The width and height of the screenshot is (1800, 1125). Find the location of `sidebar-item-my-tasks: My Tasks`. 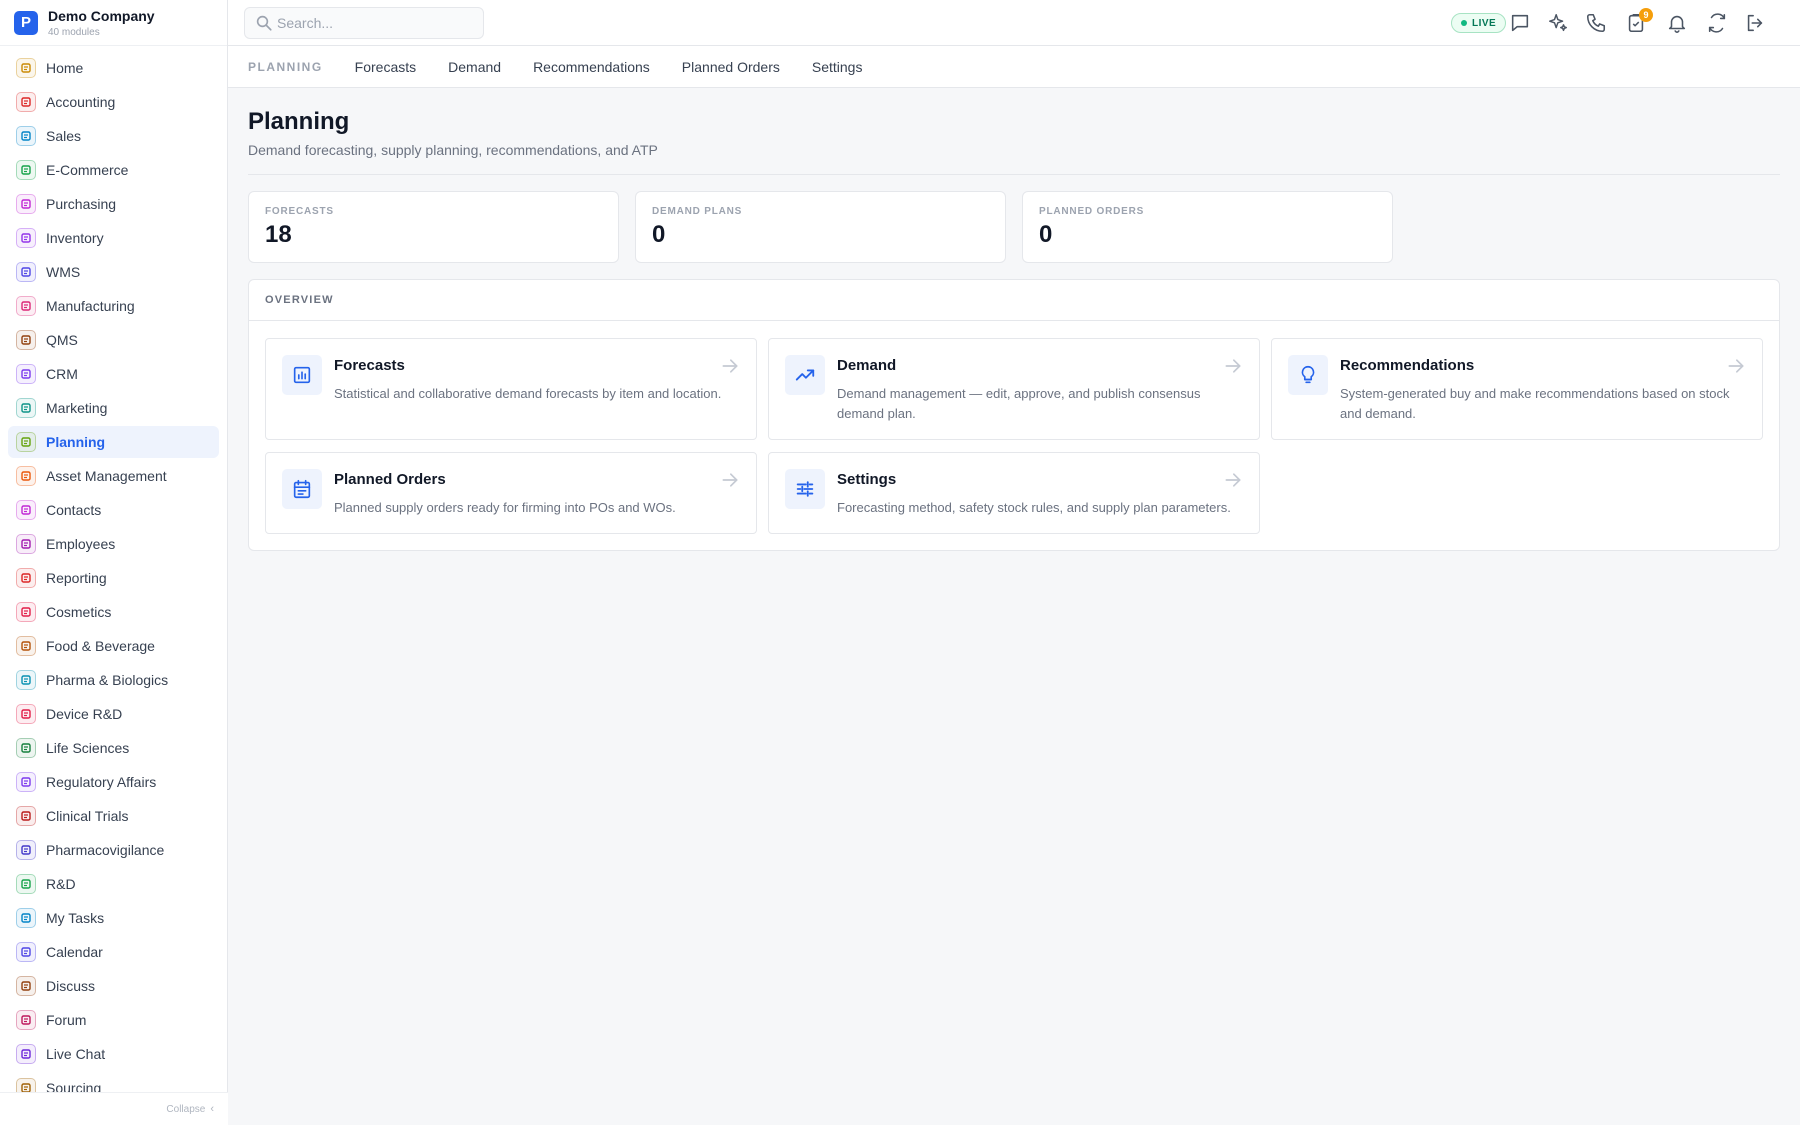

sidebar-item-my-tasks: My Tasks is located at coordinates (113, 918).